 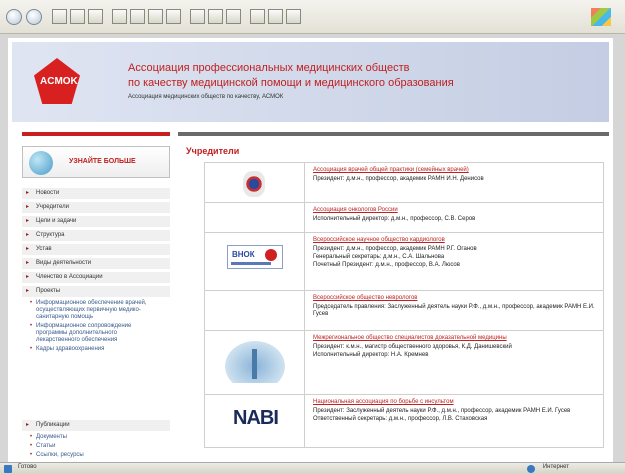 I want to click on sidebar-item-publications: Публикации, so click(x=96, y=425).